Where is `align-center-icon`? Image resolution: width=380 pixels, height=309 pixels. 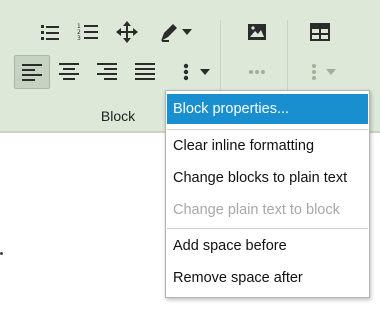
align-center-icon is located at coordinates (69, 71).